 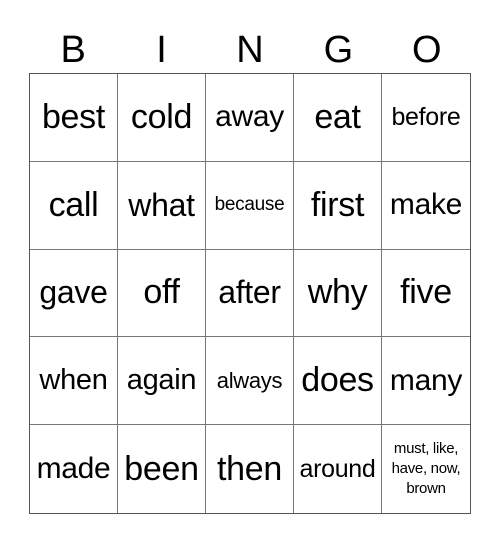 I want to click on bingo-cell: around, so click(x=338, y=469).